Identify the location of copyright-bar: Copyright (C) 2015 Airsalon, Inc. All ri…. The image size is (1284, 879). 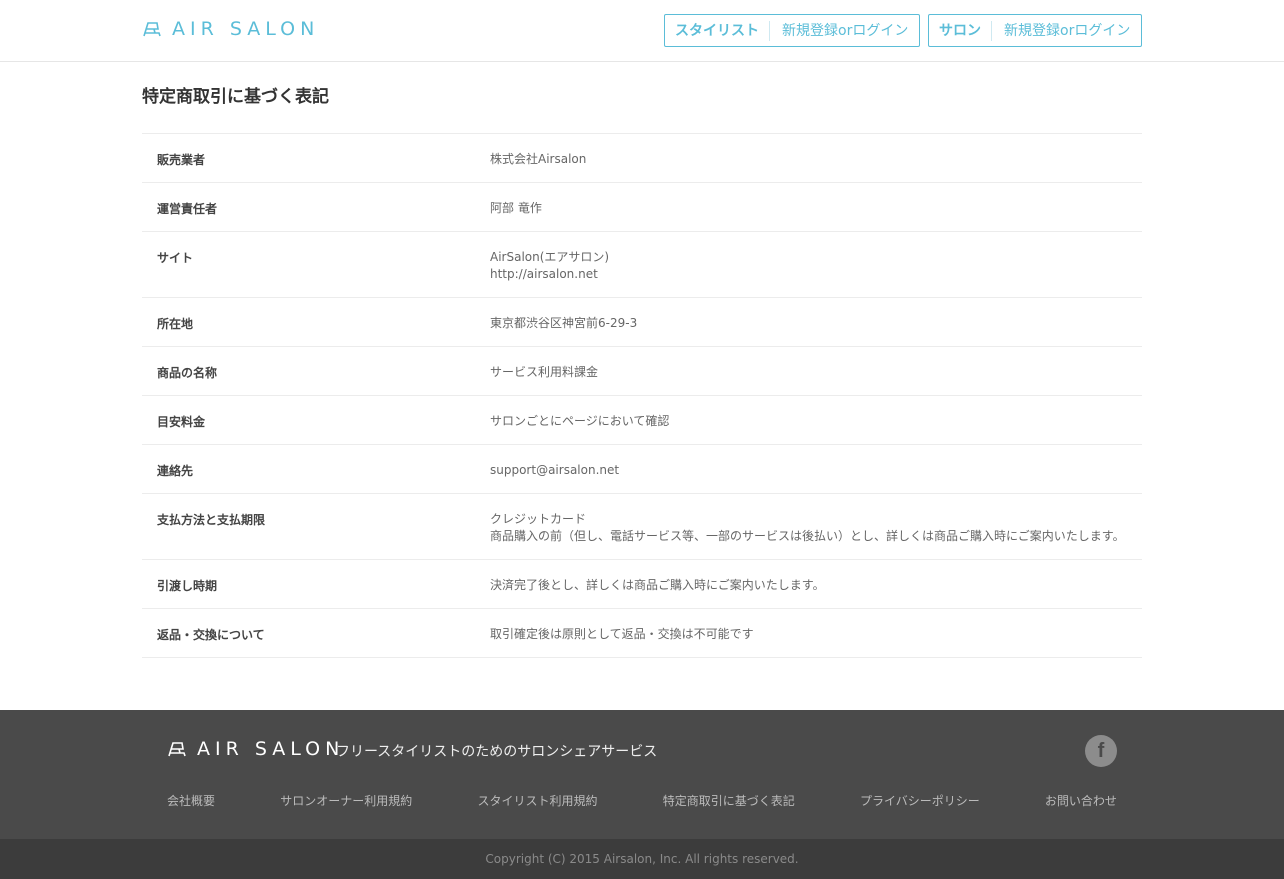
(642, 859).